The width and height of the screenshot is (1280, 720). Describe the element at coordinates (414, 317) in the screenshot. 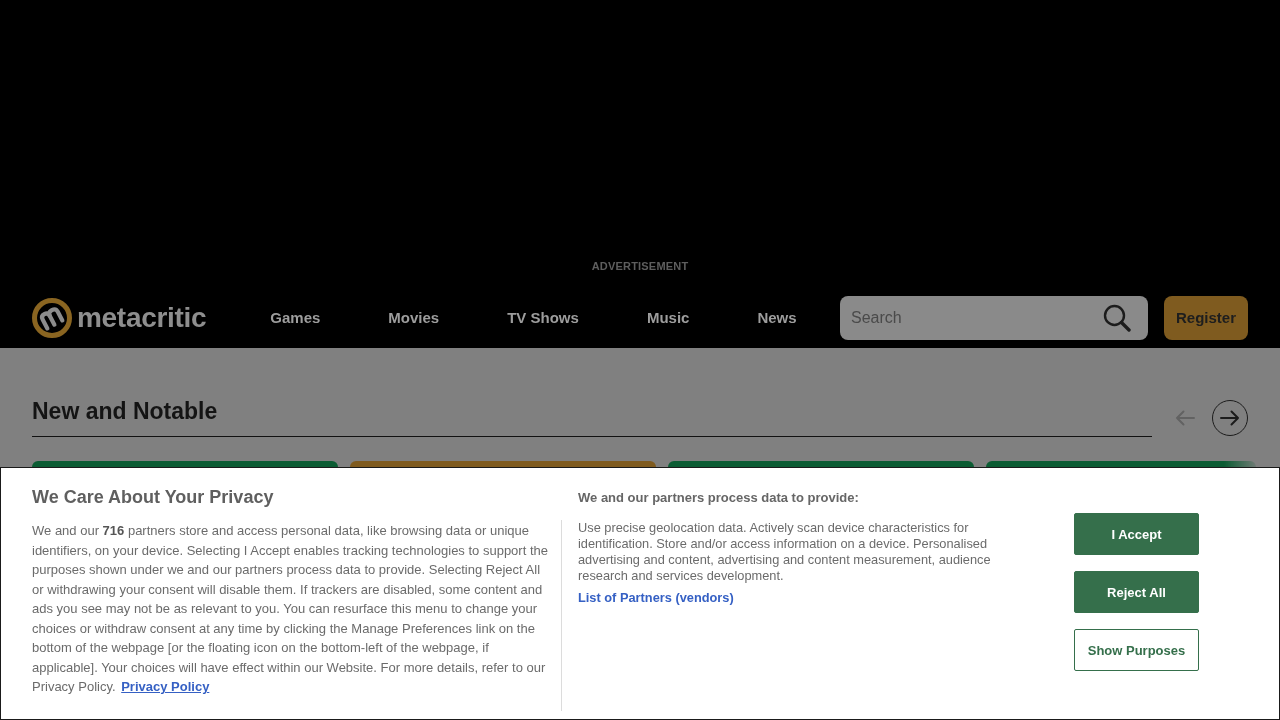

I see `nav-link: Movies` at that location.